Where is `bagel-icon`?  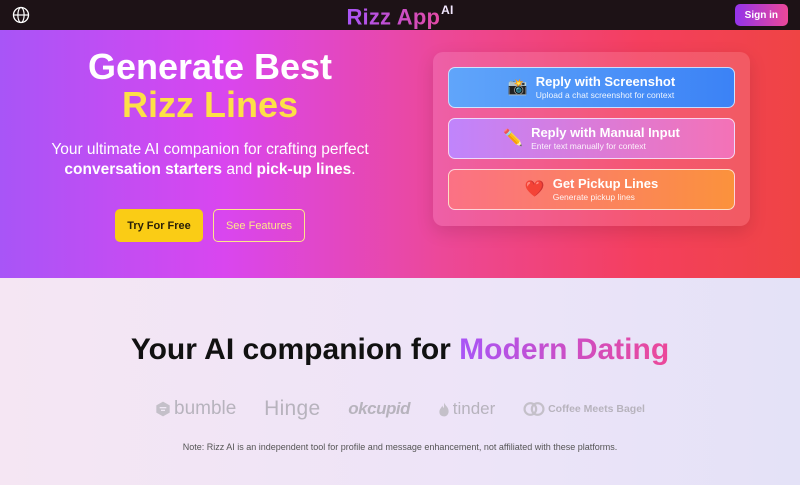
bagel-icon is located at coordinates (534, 409).